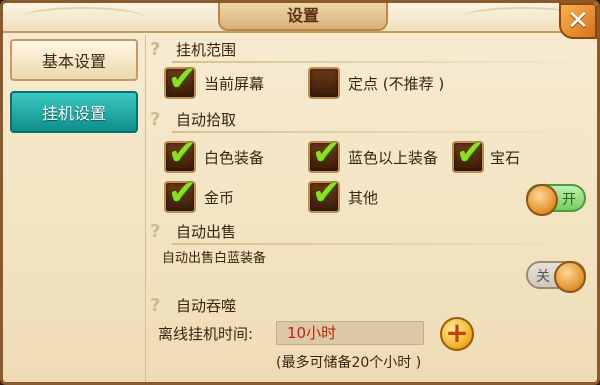  What do you see at coordinates (206, 334) in the screenshot?
I see `offline-time-label: 离线挂机时间:` at bounding box center [206, 334].